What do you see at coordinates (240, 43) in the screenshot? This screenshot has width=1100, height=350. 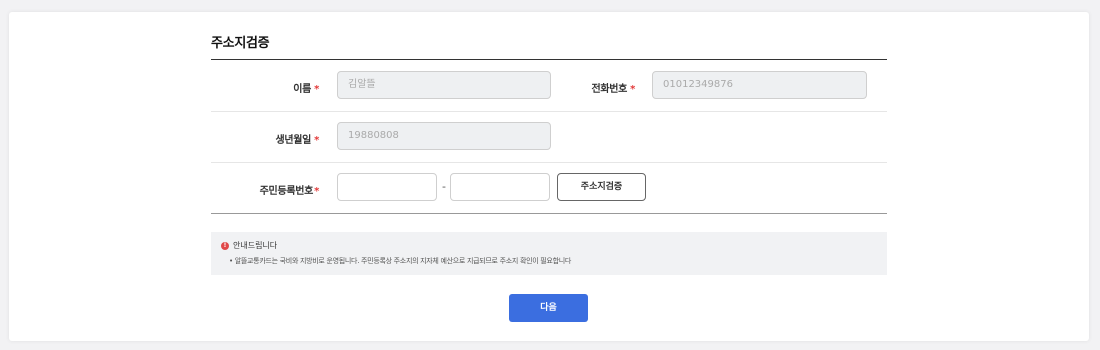 I see `page-title: 주소지검증` at bounding box center [240, 43].